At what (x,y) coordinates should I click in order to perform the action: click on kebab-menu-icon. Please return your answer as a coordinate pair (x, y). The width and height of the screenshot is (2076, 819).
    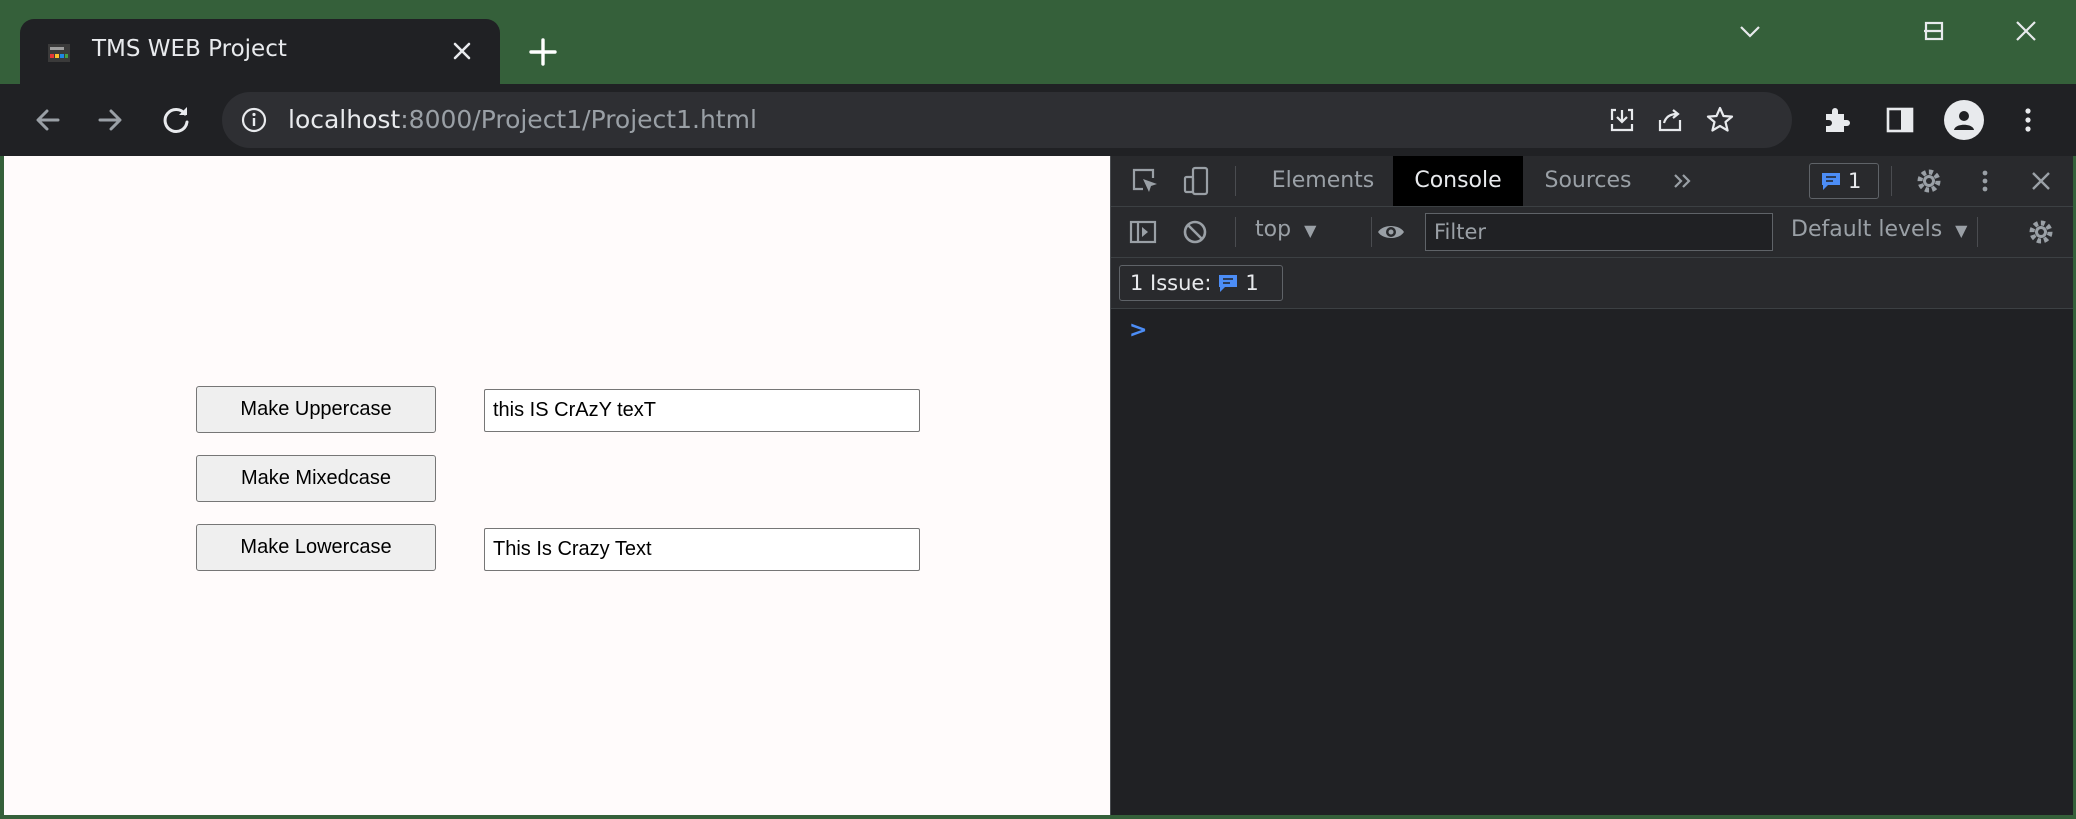
    Looking at the image, I should click on (2028, 120).